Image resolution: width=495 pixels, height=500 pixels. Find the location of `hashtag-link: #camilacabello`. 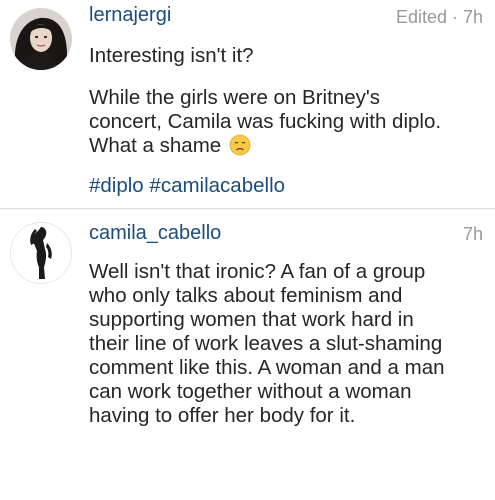

hashtag-link: #camilacabello is located at coordinates (217, 185).